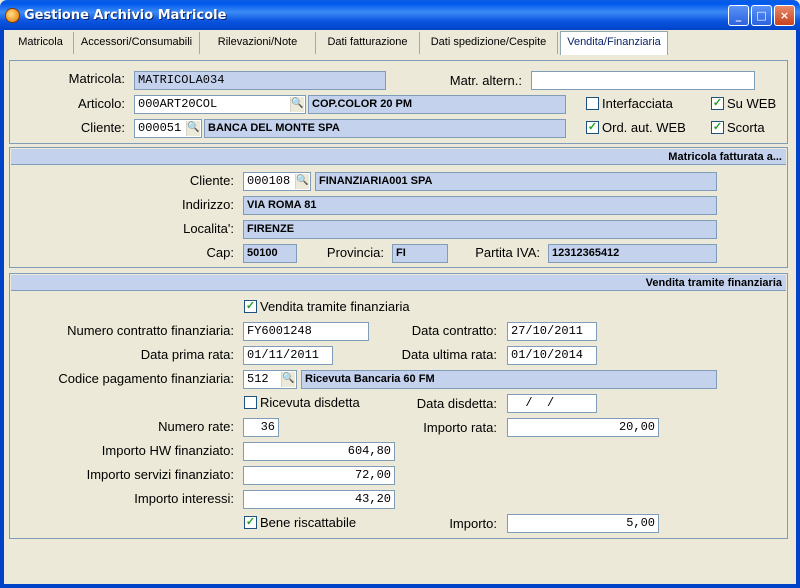 This screenshot has height=588, width=800. Describe the element at coordinates (643, 80) in the screenshot. I see `matr-altern-field` at that location.